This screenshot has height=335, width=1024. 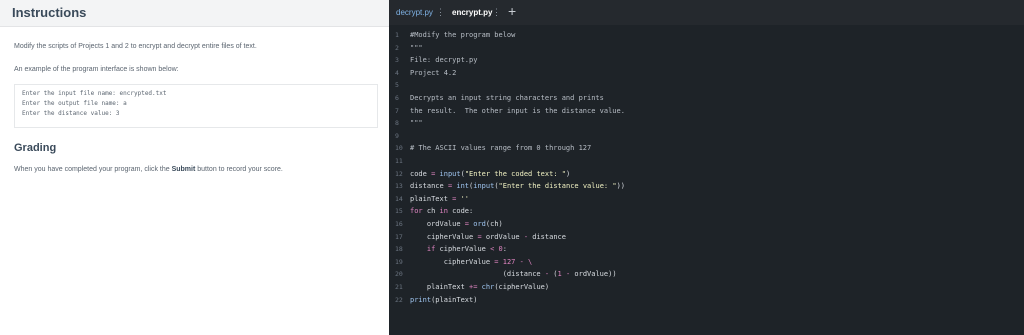 What do you see at coordinates (397, 47) in the screenshot?
I see `line-number: 2` at bounding box center [397, 47].